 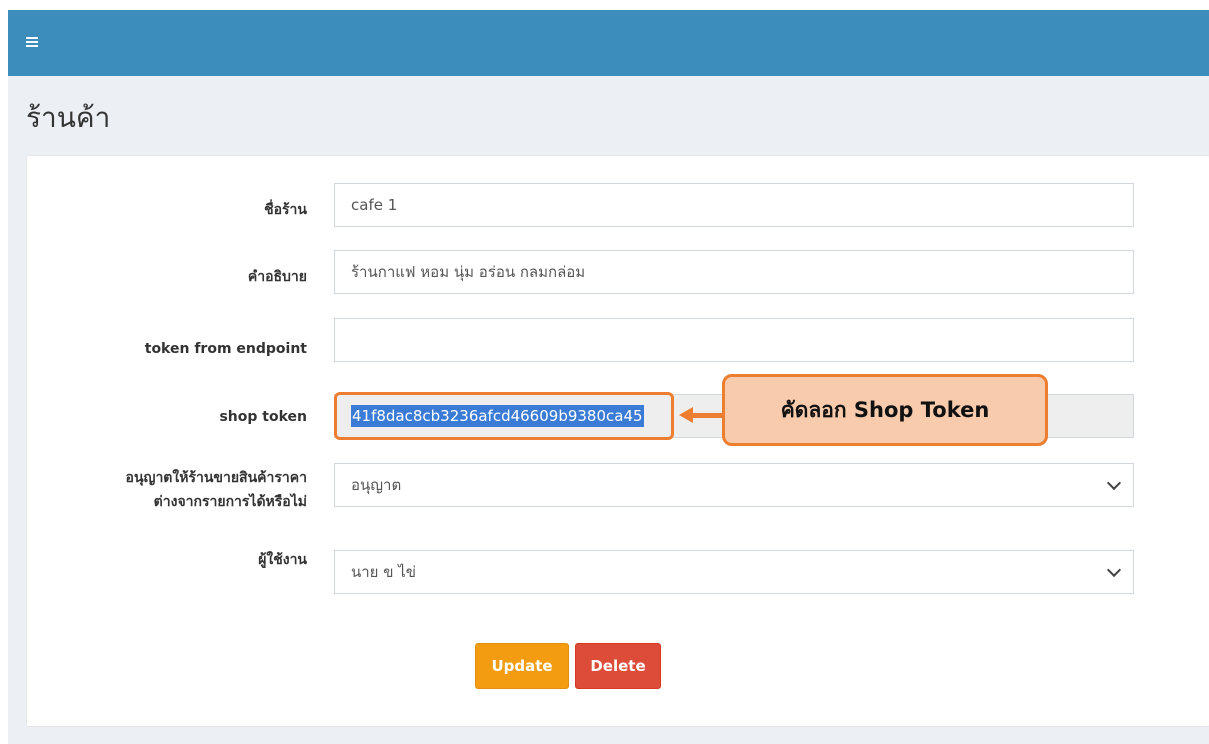 I want to click on description-value: ร้านกาแฟ หอม นุ่ม อร่อน กลมกล่อม, so click(x=468, y=272).